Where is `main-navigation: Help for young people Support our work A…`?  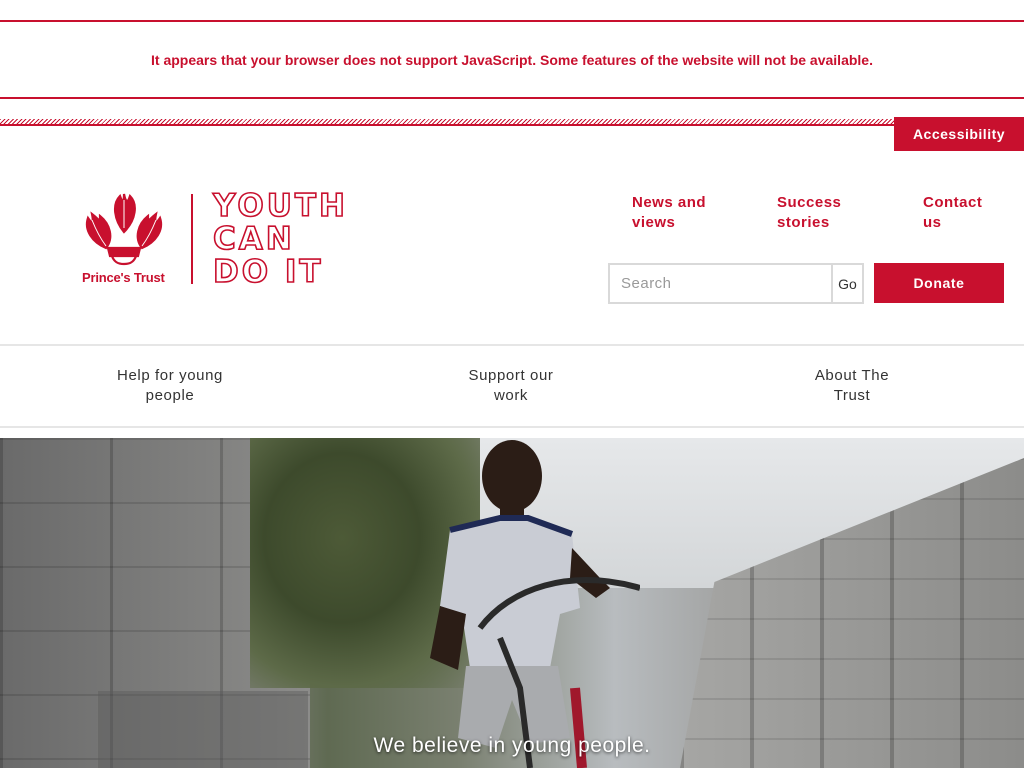 main-navigation: Help for young people Support our work A… is located at coordinates (512, 386).